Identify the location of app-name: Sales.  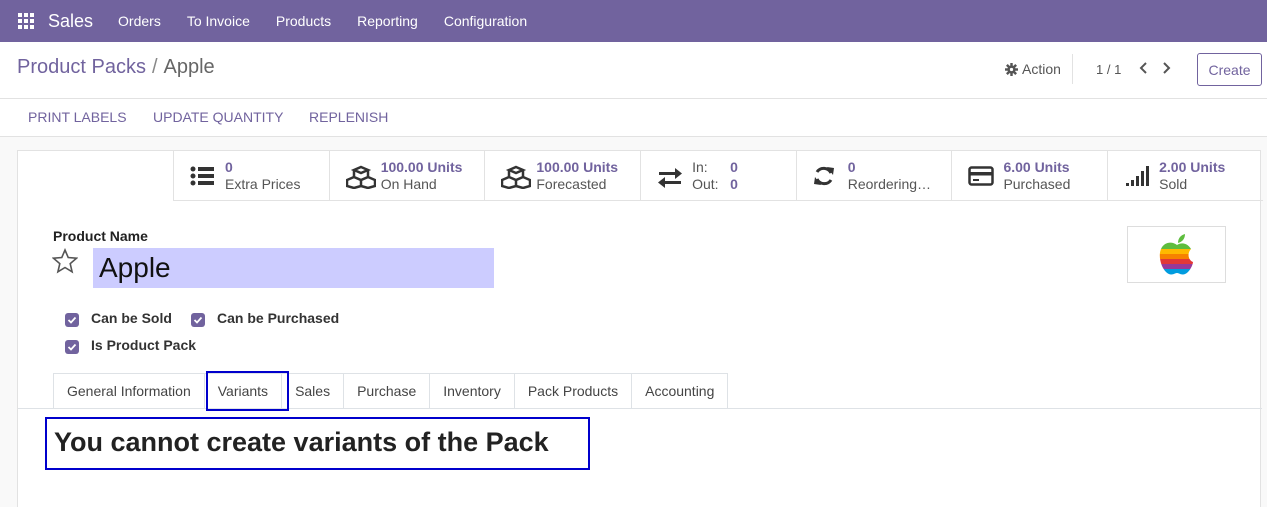
(70, 21).